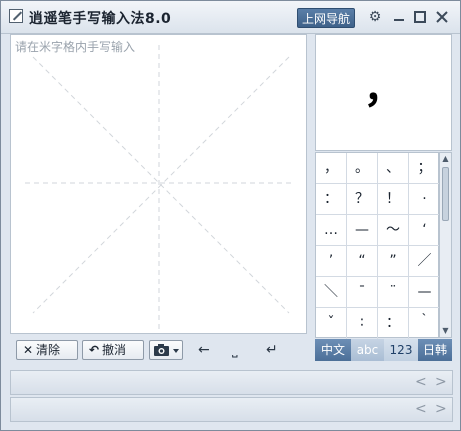  I want to click on symbol-cell: 、, so click(393, 168).